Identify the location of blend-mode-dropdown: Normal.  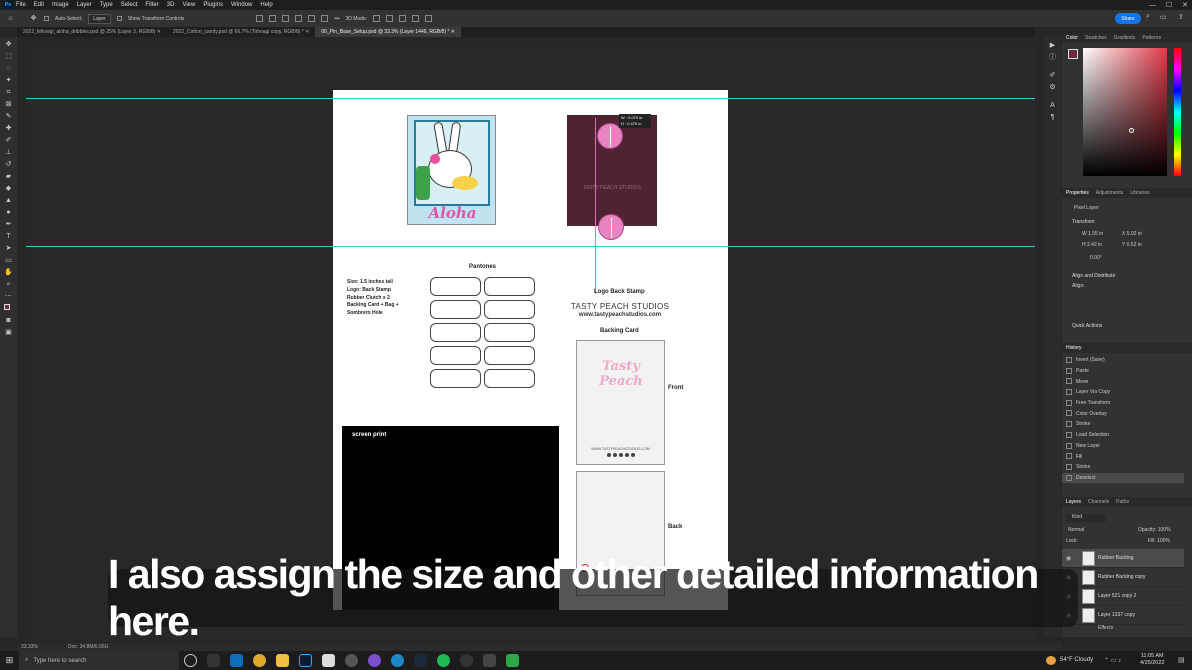
(1096, 531).